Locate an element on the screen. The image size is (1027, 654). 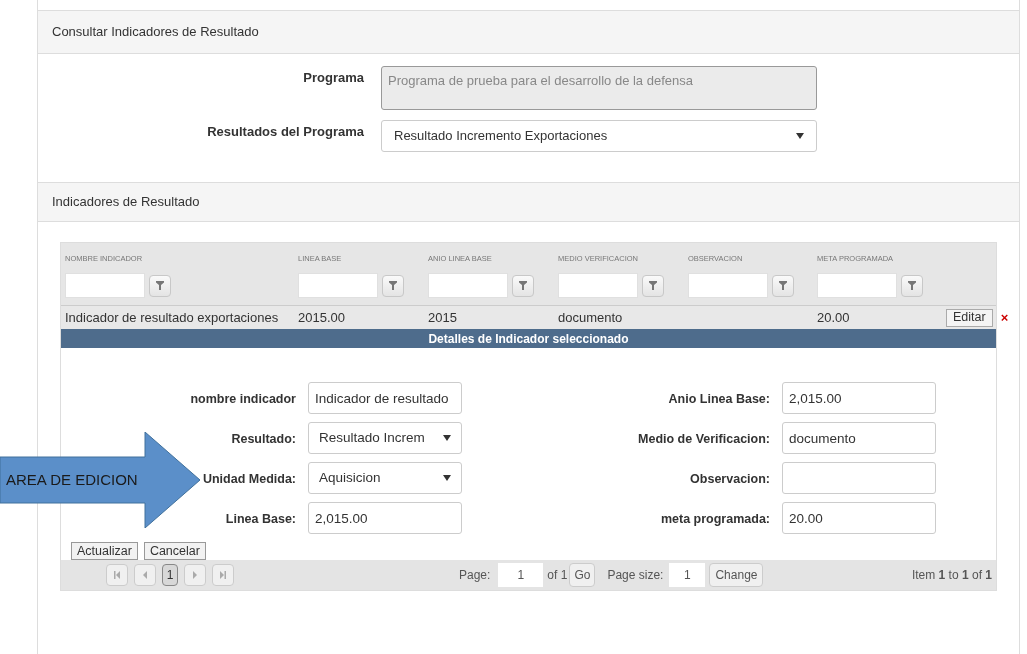
last-page-button is located at coordinates (223, 575).